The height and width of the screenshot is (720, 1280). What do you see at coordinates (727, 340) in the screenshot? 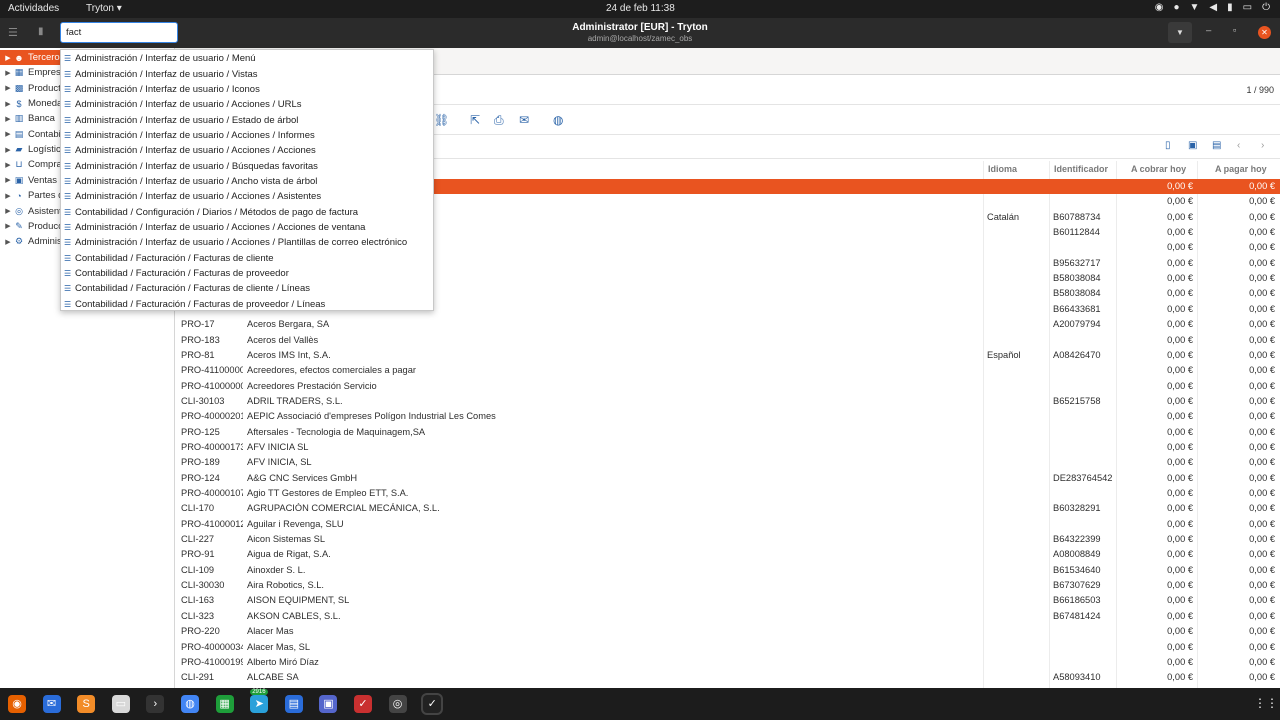
I see `table-row: PRO-183 Aceros del Vallès 0,00 € 0,00 €` at bounding box center [727, 340].